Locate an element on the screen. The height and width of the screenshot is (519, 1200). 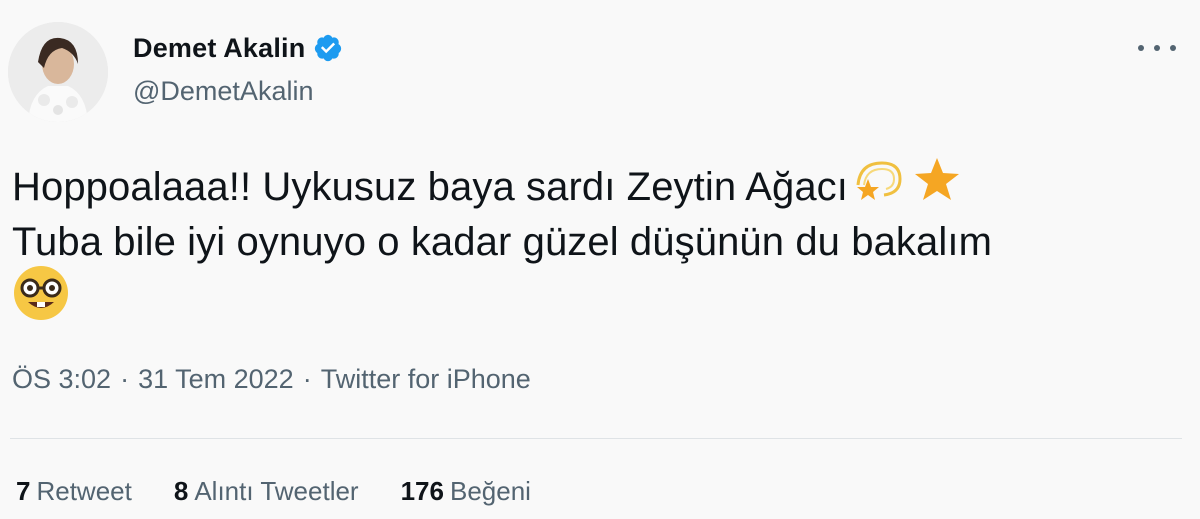
author-name-row: Demet Akalin is located at coordinates (238, 48).